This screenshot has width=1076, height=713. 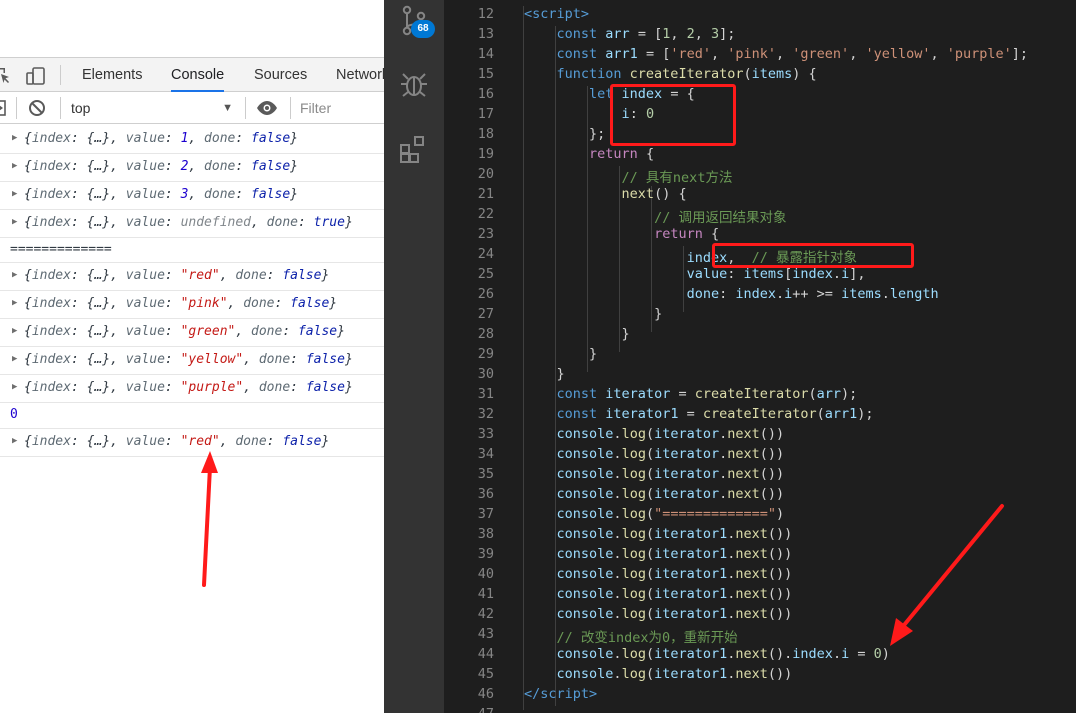 What do you see at coordinates (192, 277) in the screenshot?
I see `console-object-row: ▶ {index: {…}, value: "red", done: false}` at bounding box center [192, 277].